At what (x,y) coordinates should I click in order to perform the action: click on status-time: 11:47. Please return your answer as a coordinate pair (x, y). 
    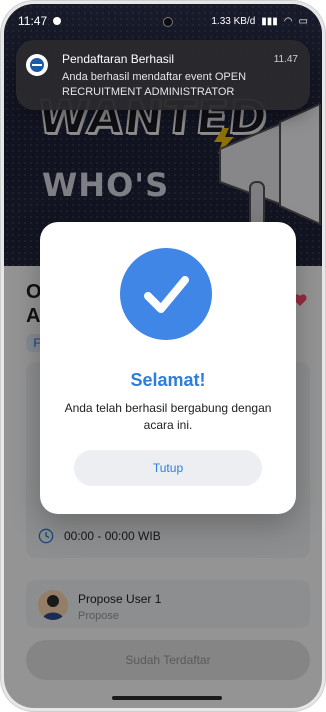
    Looking at the image, I should click on (33, 21).